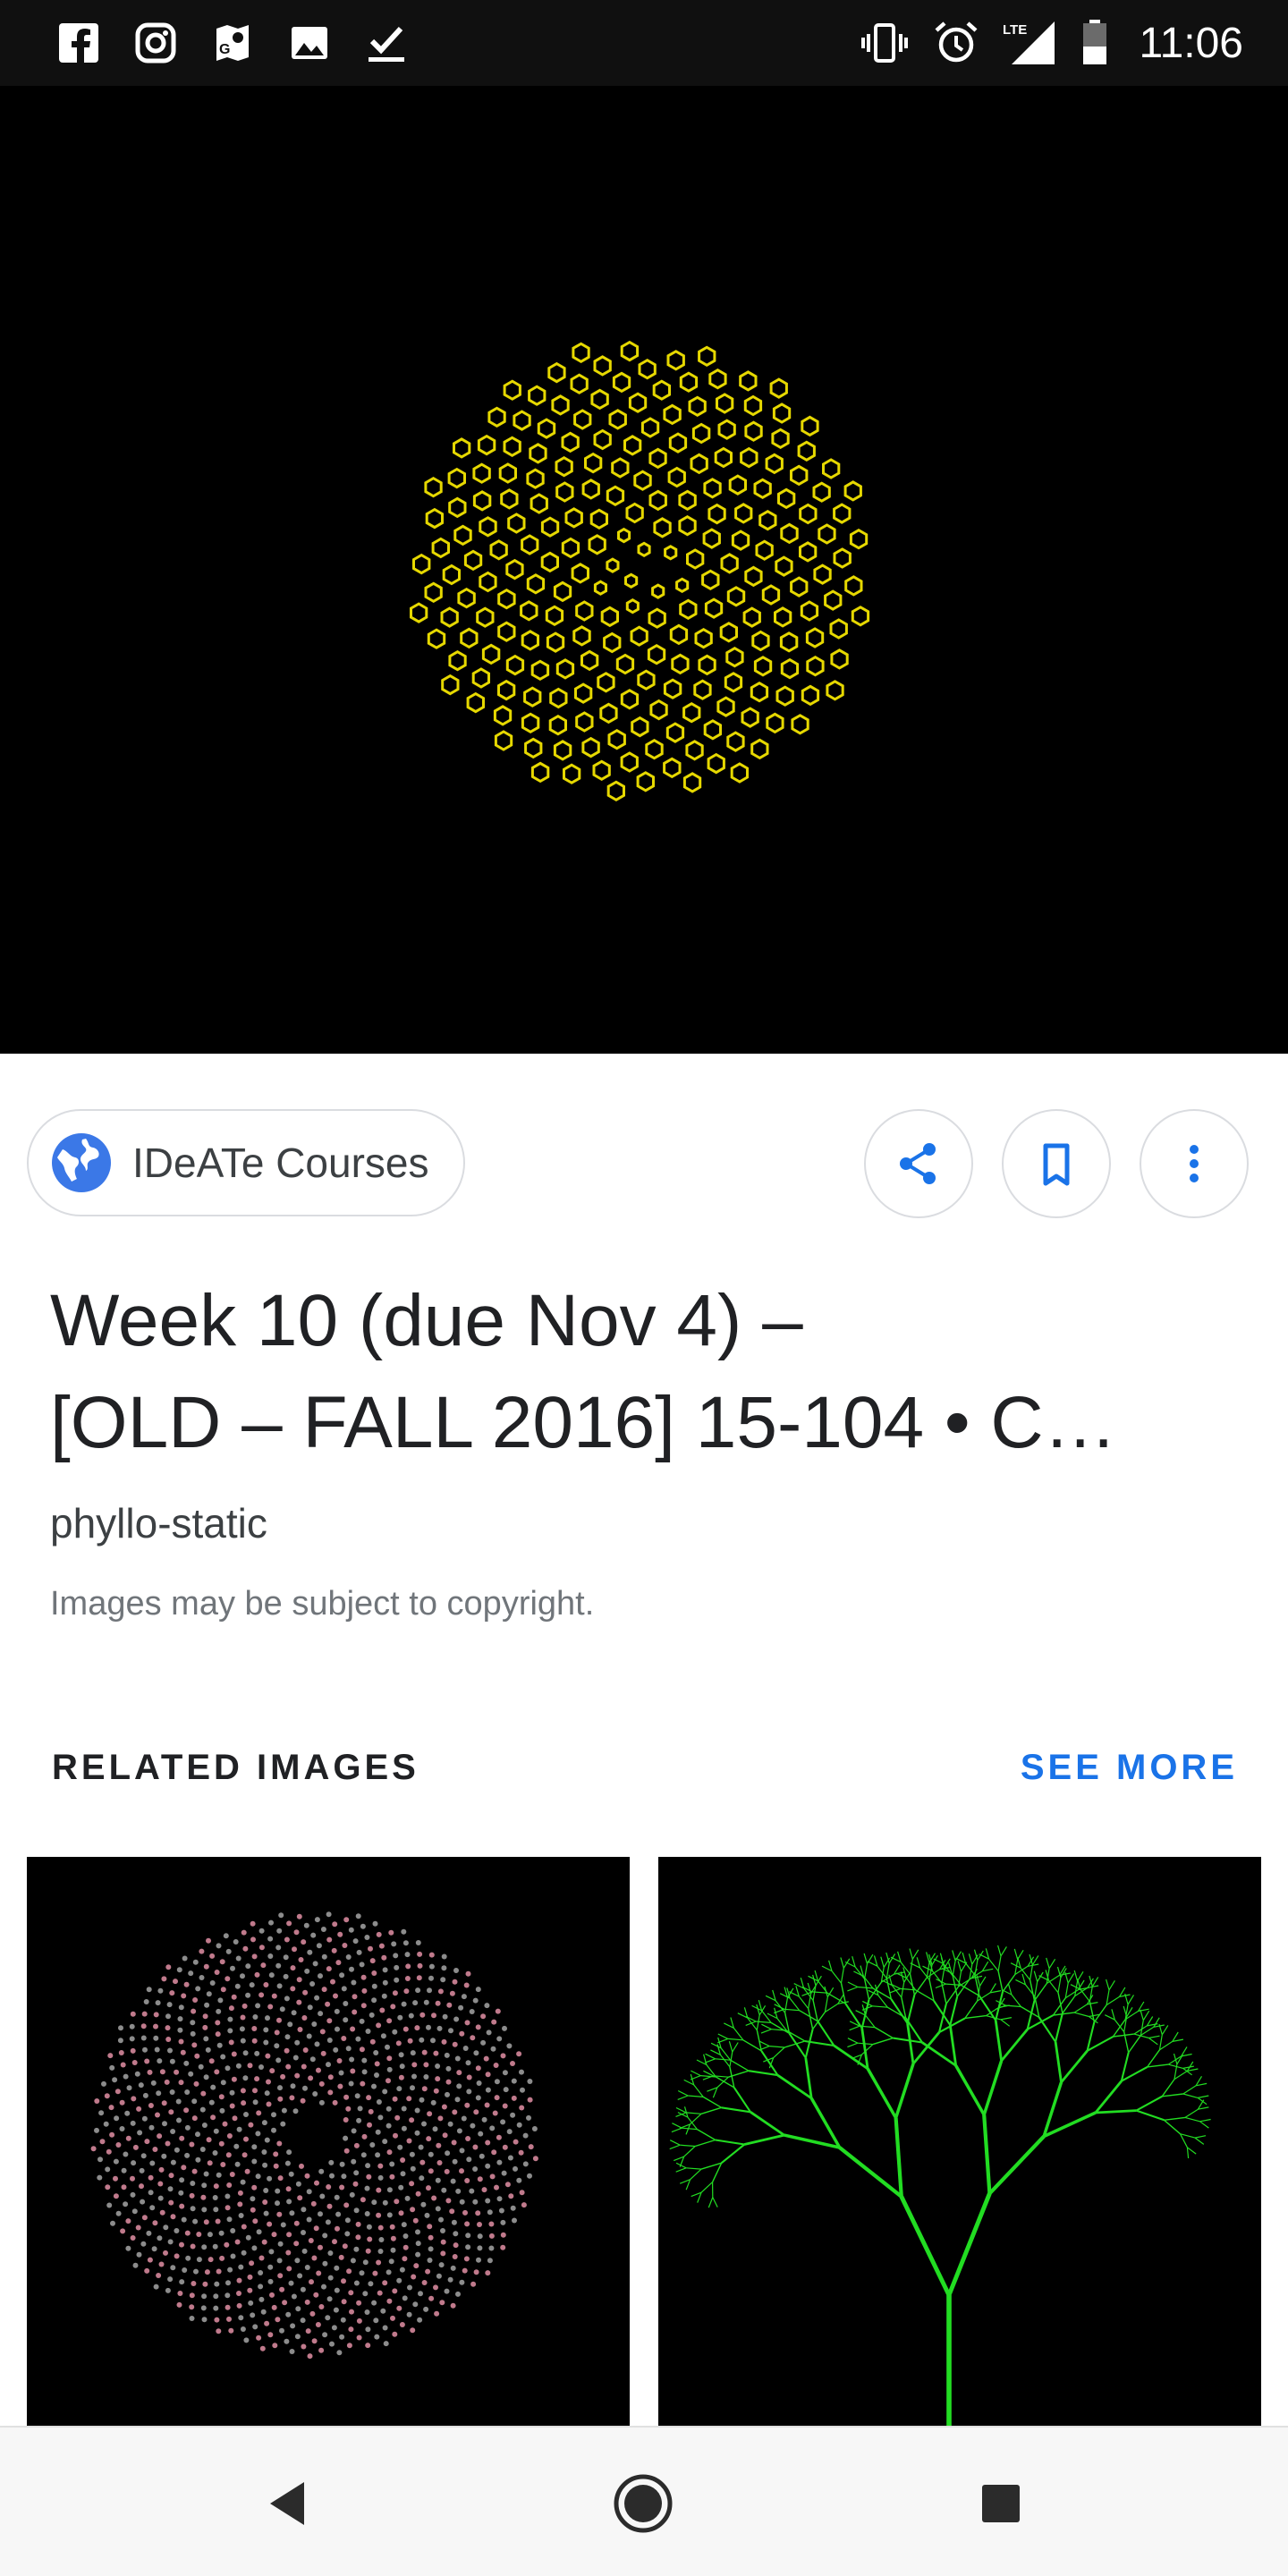 The width and height of the screenshot is (1288, 2576). Describe the element at coordinates (1001, 2503) in the screenshot. I see `recents-button` at that location.